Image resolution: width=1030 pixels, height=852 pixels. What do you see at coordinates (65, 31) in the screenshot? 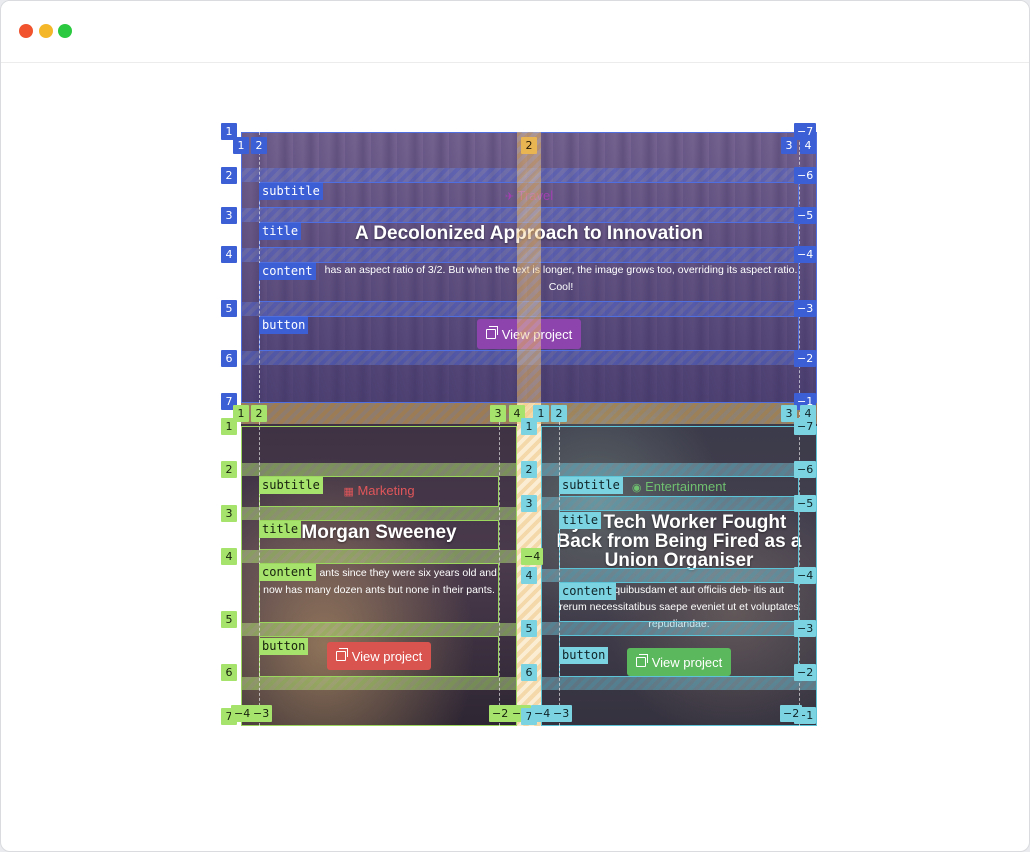
I see `maximize-window-button` at bounding box center [65, 31].